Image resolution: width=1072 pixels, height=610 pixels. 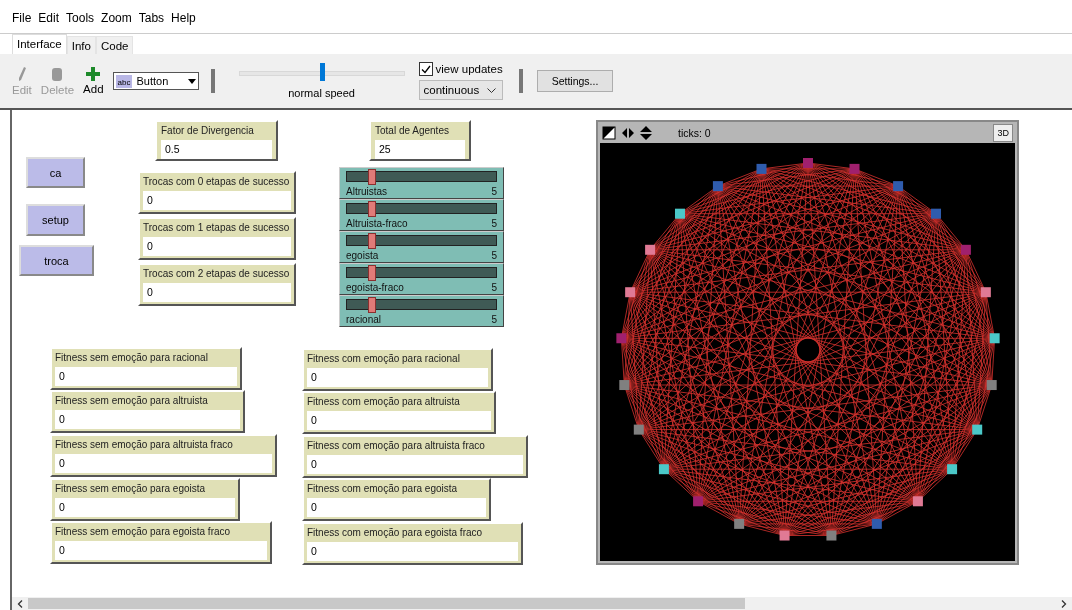 I want to click on monitor: Fitness sem emoção para egoista 0, so click(x=145, y=499).